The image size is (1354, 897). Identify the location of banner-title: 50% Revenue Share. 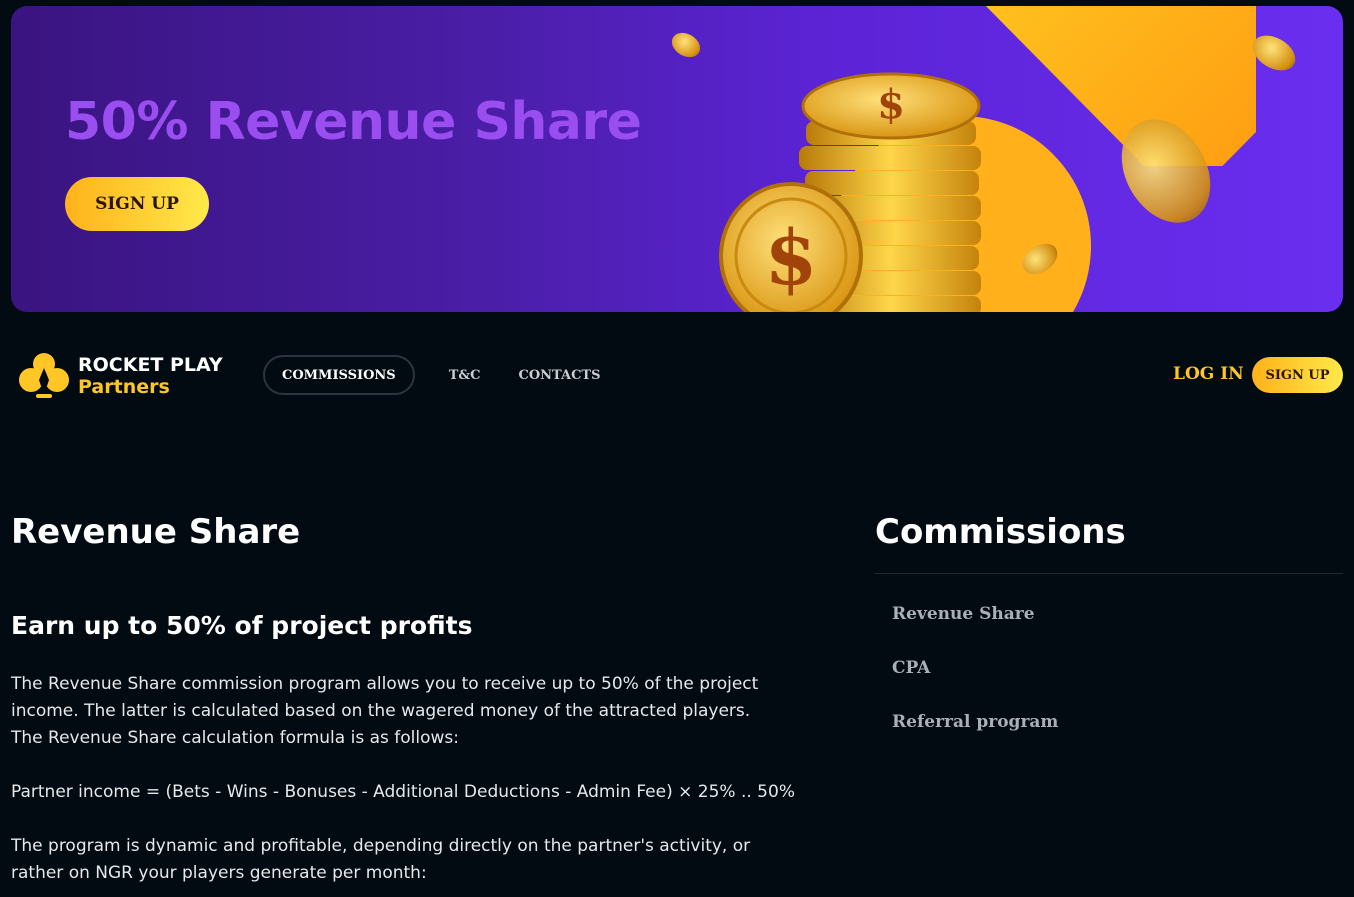
(353, 122).